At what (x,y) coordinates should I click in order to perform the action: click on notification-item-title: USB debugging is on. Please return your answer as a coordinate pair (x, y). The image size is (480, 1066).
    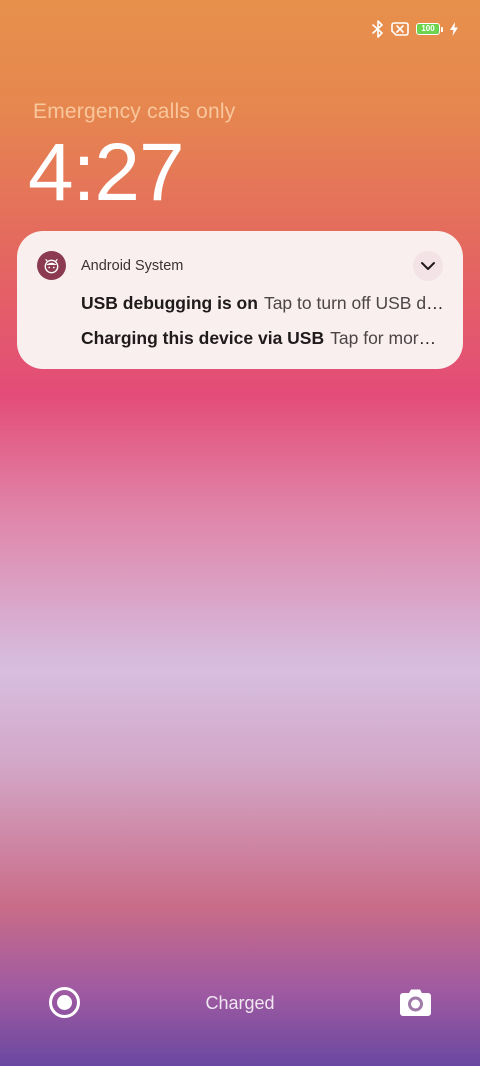
    Looking at the image, I should click on (169, 303).